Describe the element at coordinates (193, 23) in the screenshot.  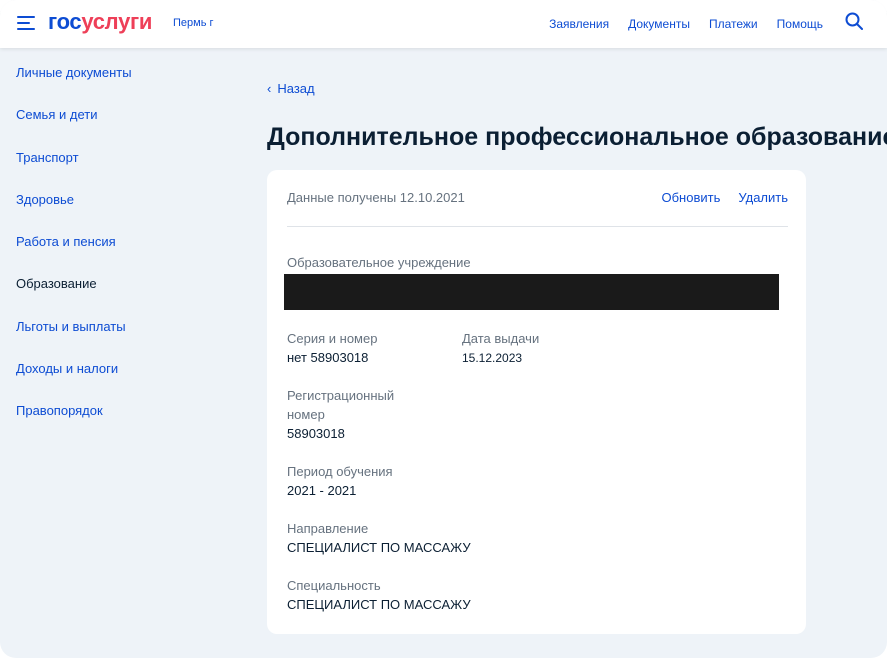
I see `city-selector: Пермь г` at that location.